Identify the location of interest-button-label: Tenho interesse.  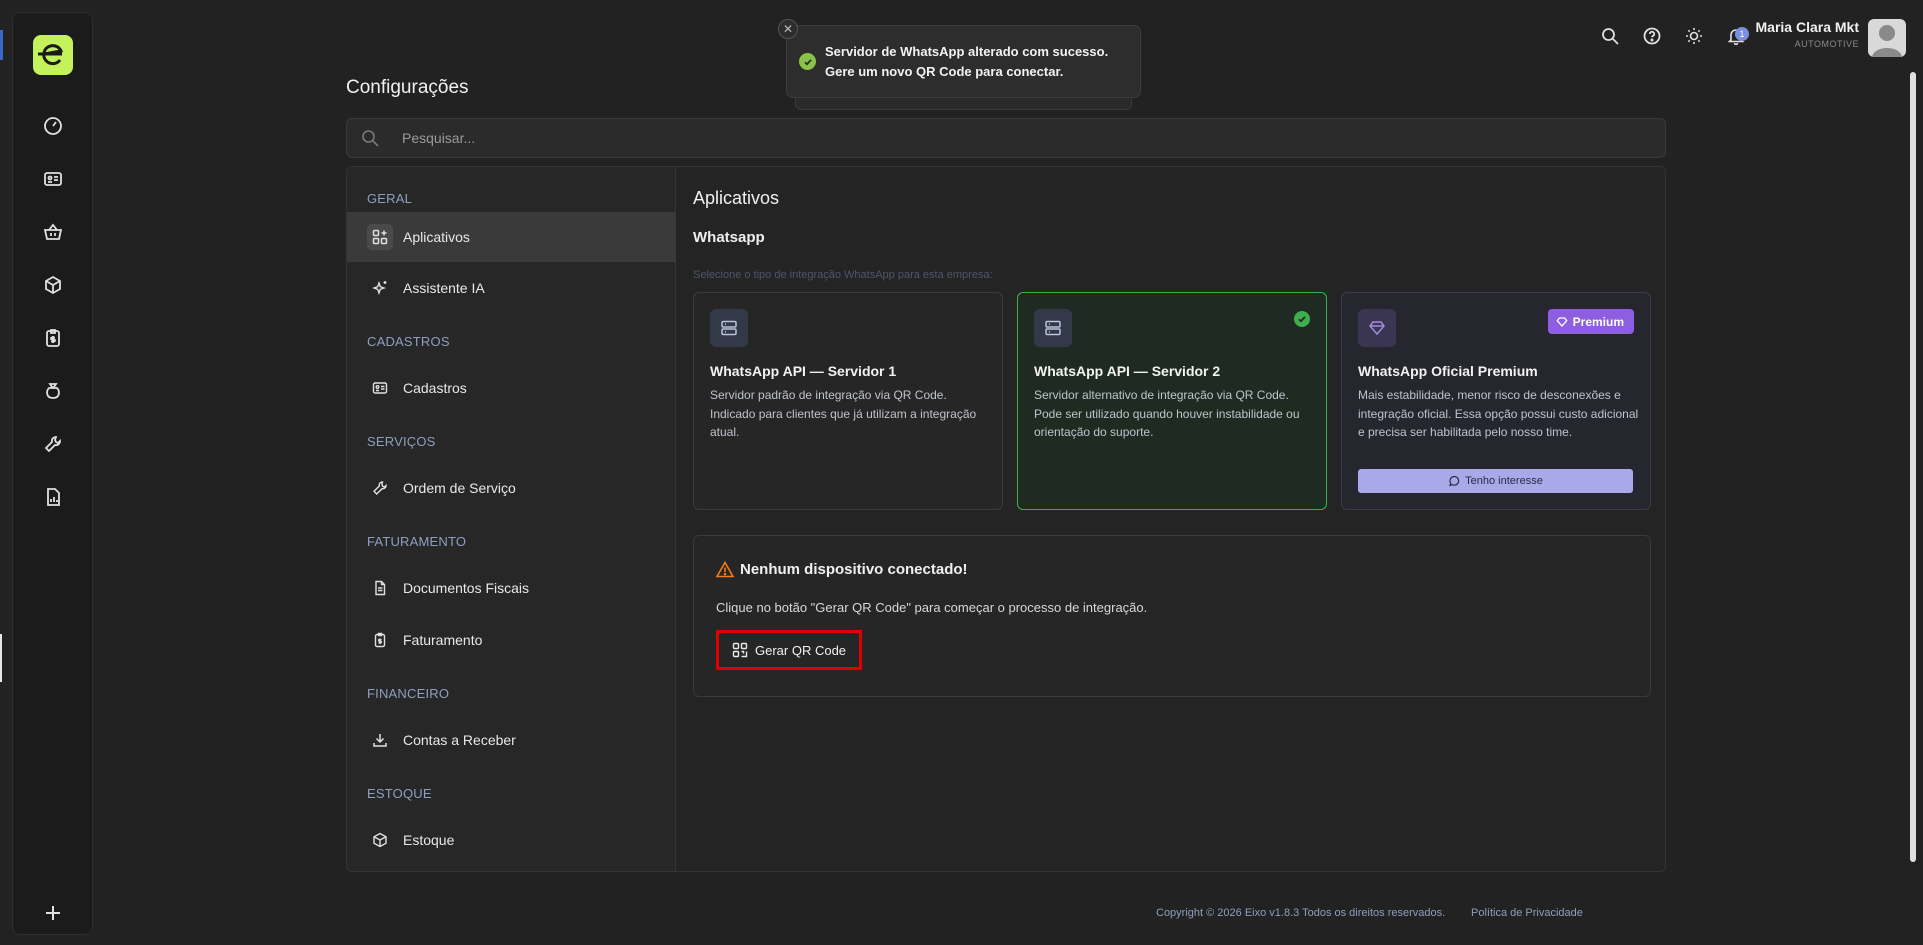
(1504, 481).